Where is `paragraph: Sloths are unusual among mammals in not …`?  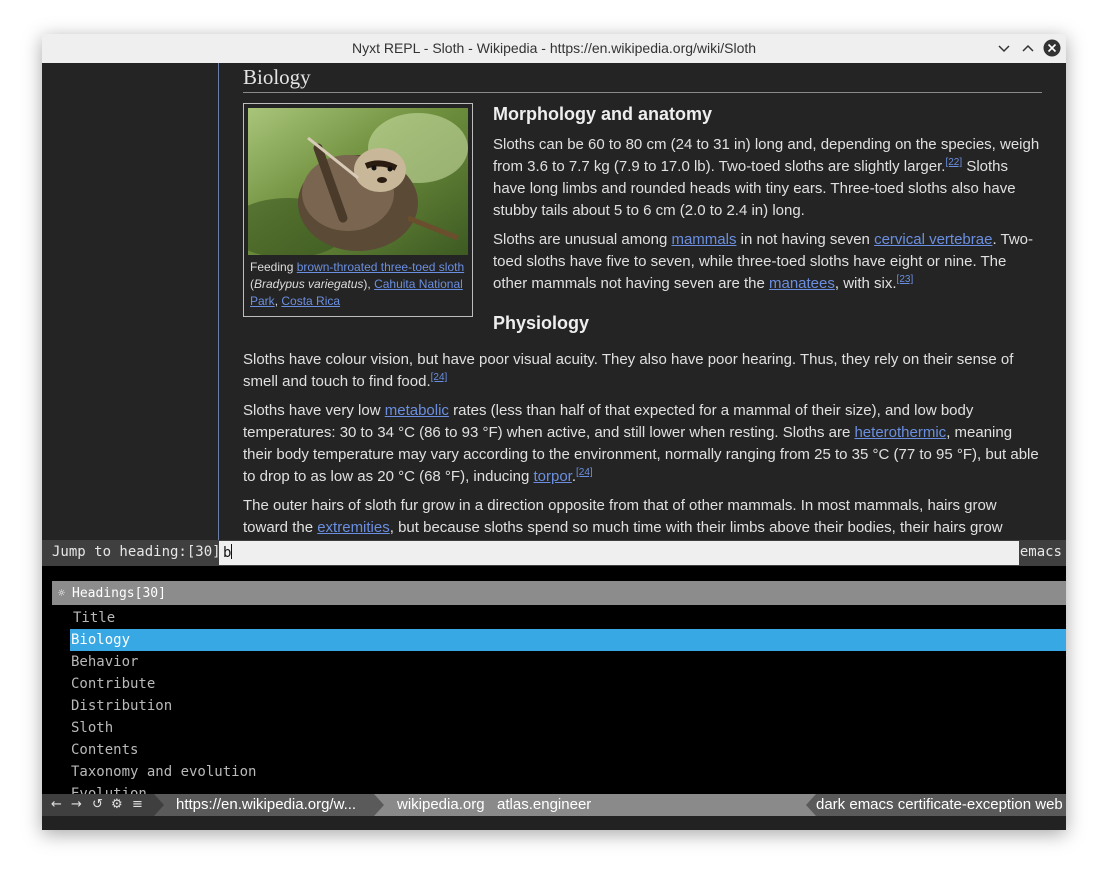 paragraph: Sloths are unusual among mammals in not … is located at coordinates (768, 262).